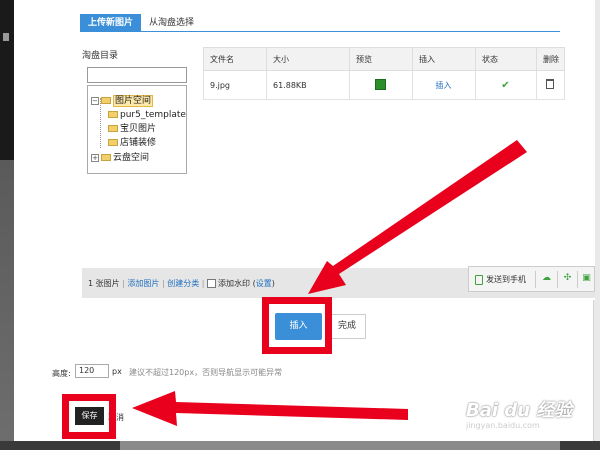 Image resolution: width=600 pixels, height=450 pixels. Describe the element at coordinates (340, 445) in the screenshot. I see `bottom-scroll-track` at that location.